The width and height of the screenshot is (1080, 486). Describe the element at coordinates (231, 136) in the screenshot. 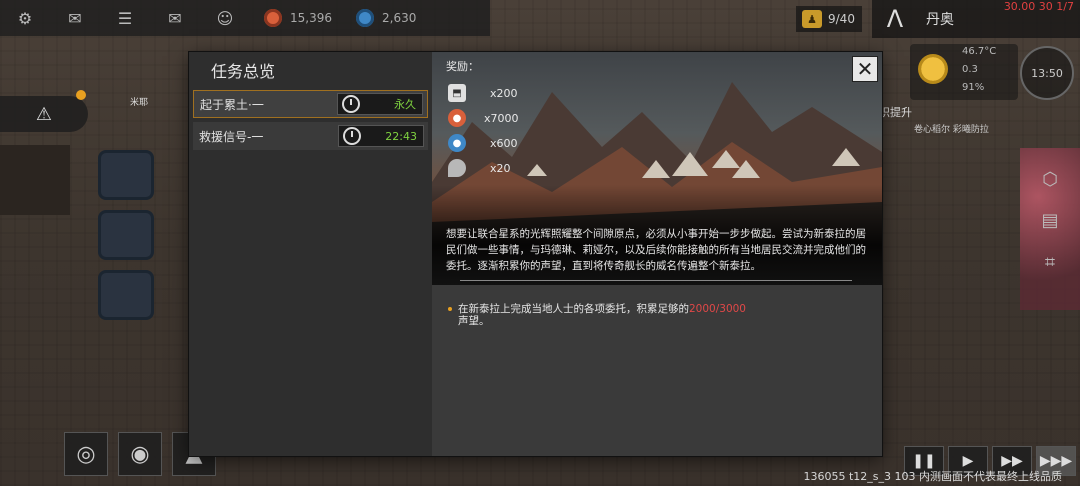

I see `quest-name: 救援信号-一` at that location.